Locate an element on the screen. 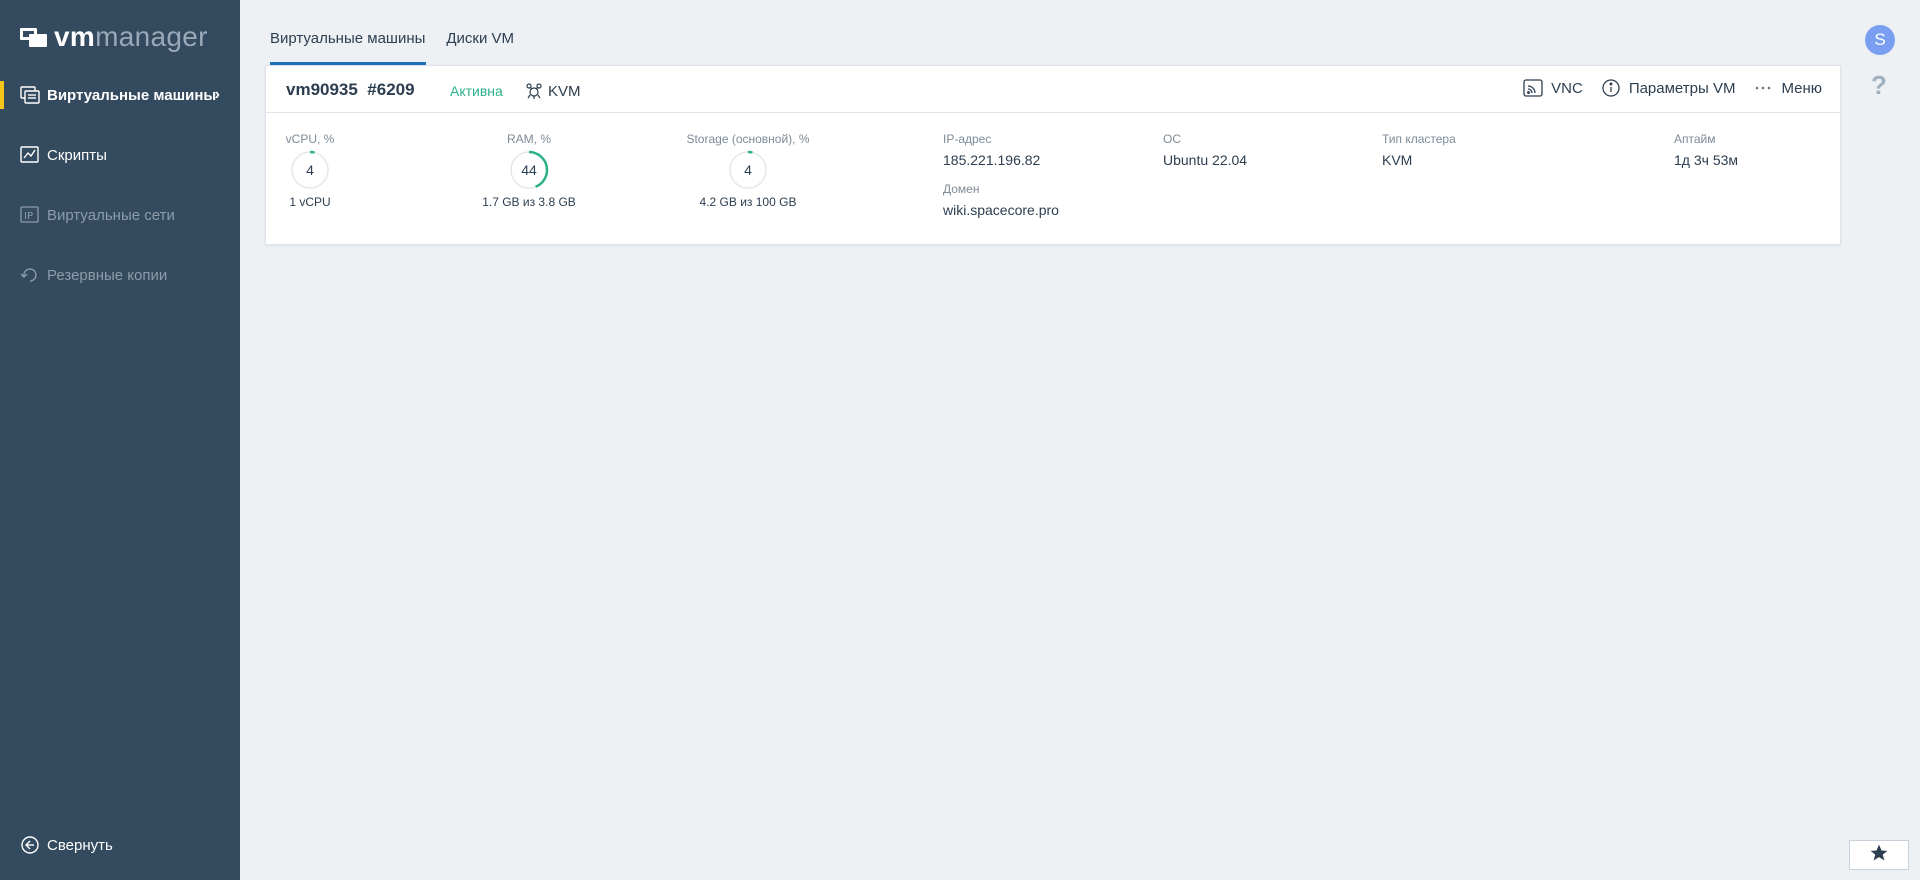  star-icon is located at coordinates (1879, 855).